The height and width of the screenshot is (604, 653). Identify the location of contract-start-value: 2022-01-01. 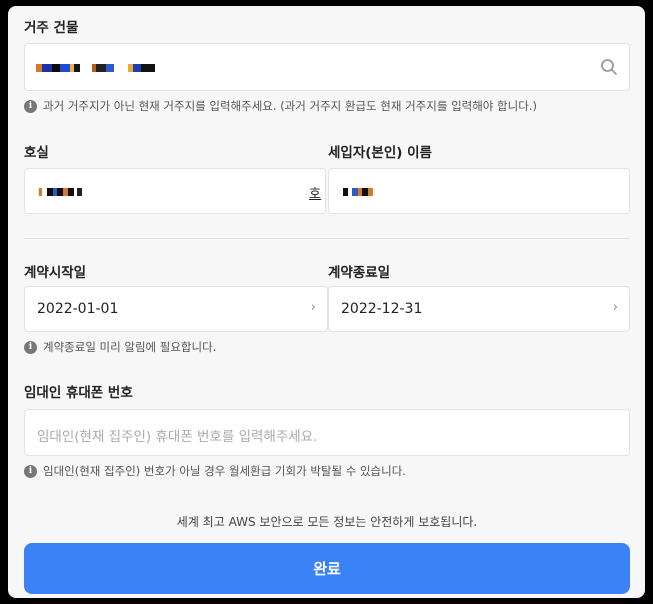
(78, 309).